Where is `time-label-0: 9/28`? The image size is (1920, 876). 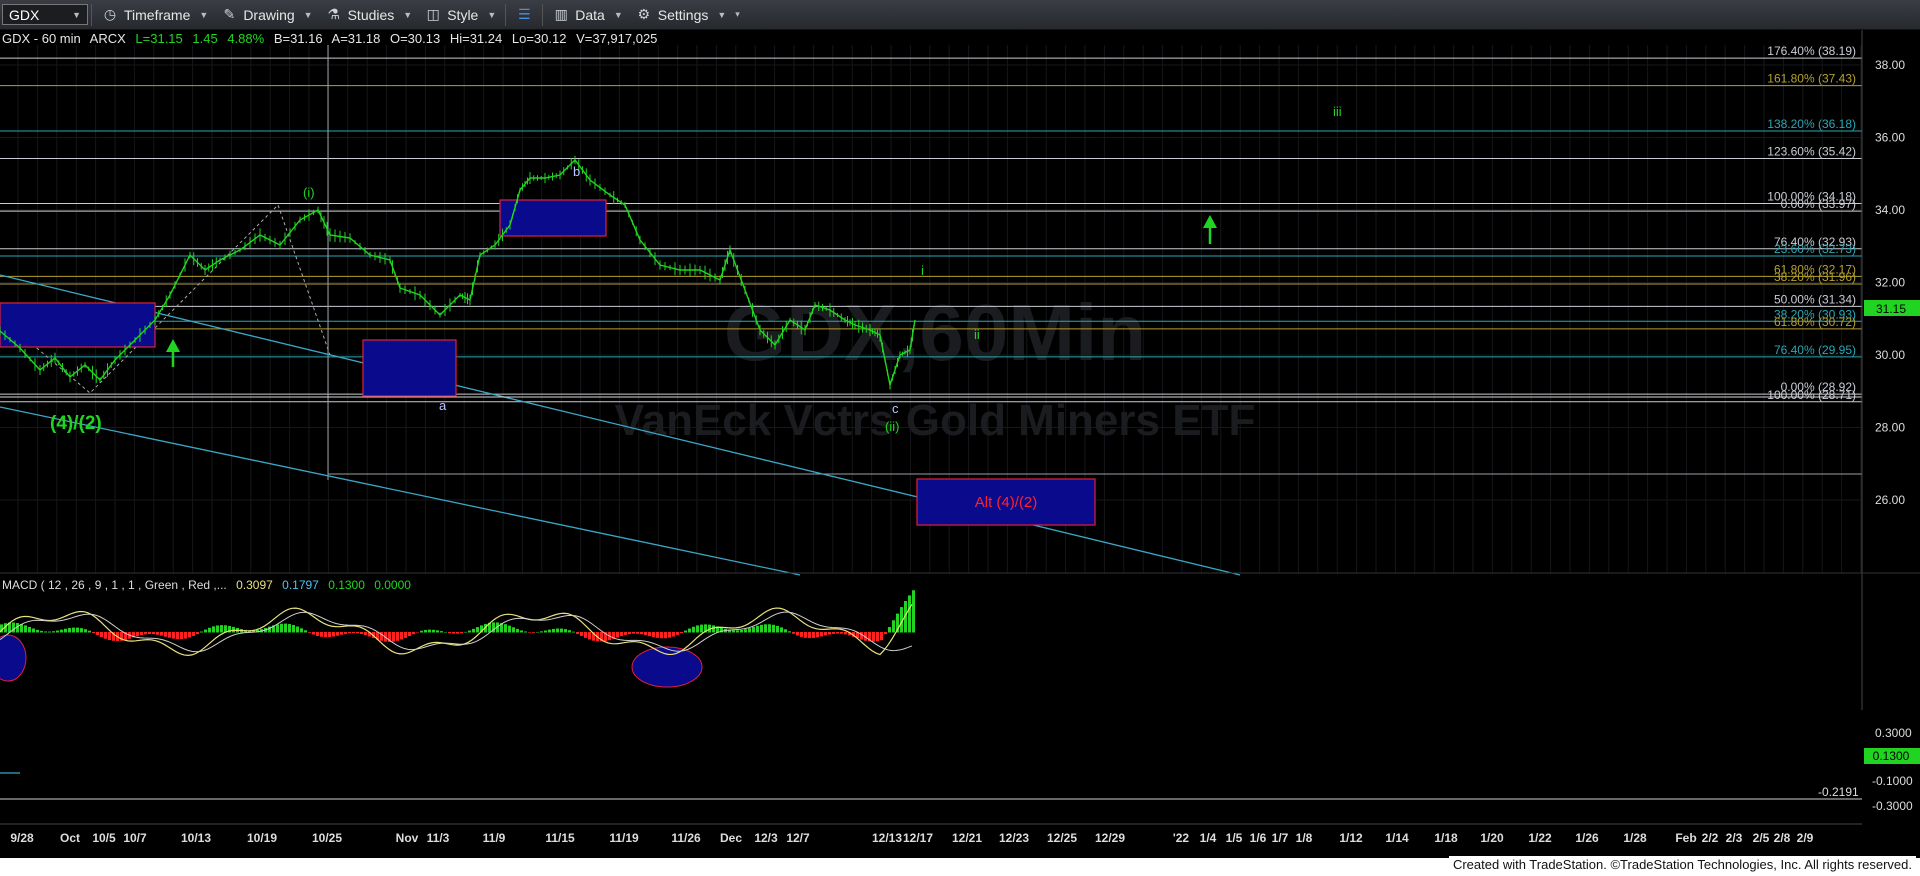
time-label-0: 9/28 is located at coordinates (22, 838).